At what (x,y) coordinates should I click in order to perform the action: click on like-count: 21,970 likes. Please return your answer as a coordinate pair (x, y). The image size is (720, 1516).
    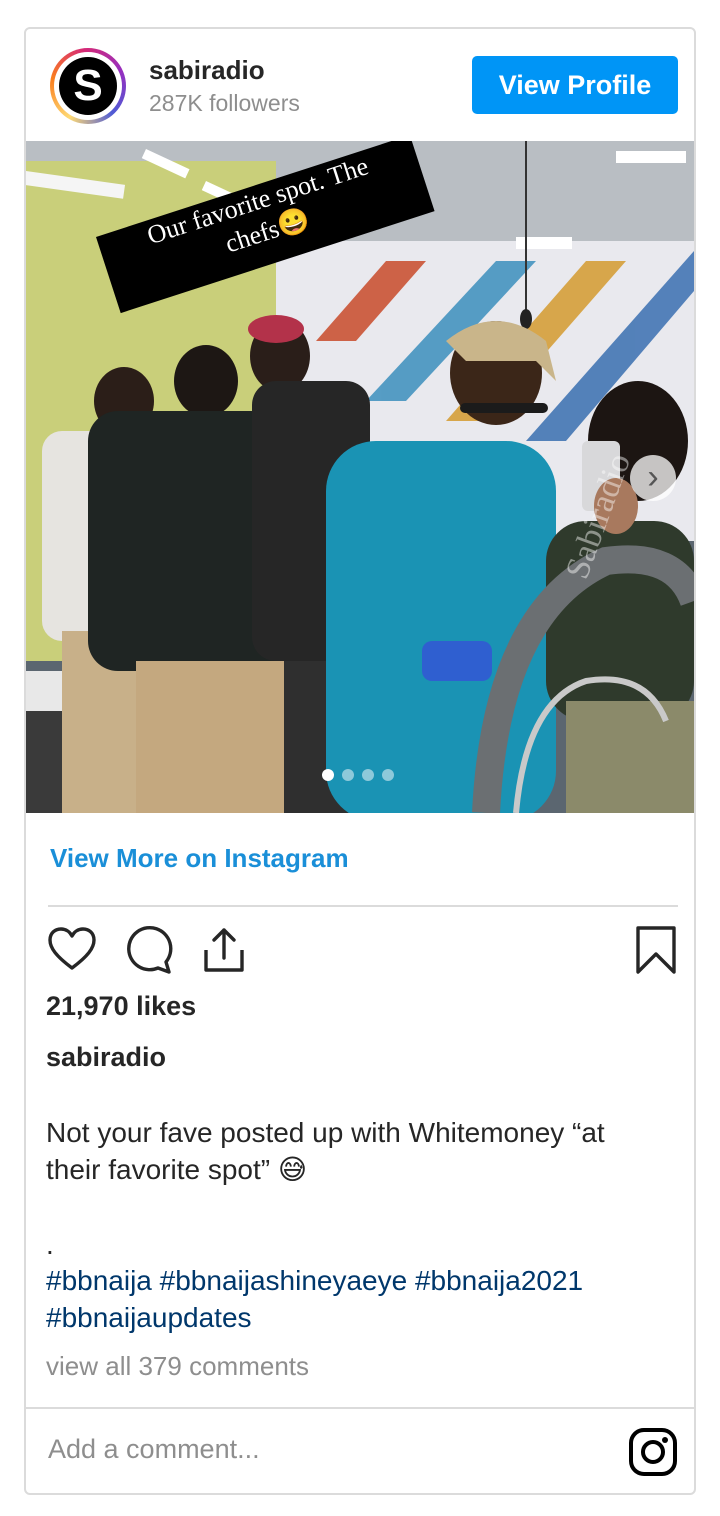
    Looking at the image, I should click on (121, 1006).